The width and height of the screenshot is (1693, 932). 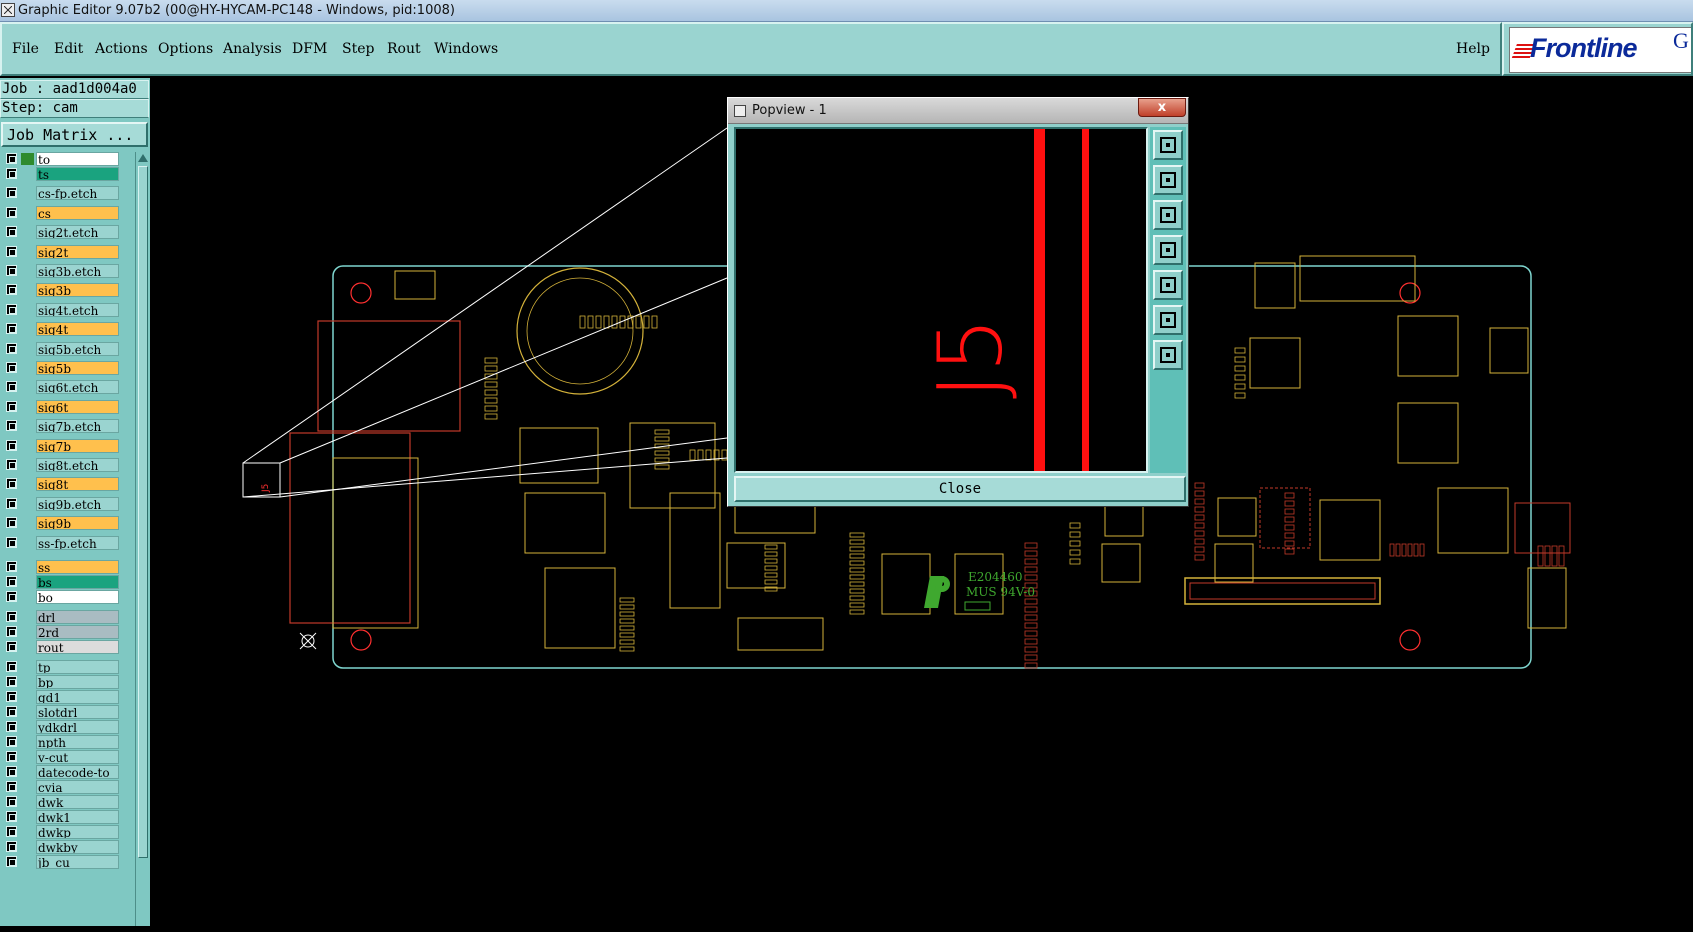 What do you see at coordinates (77, 742) in the screenshot?
I see `layer-name: npth` at bounding box center [77, 742].